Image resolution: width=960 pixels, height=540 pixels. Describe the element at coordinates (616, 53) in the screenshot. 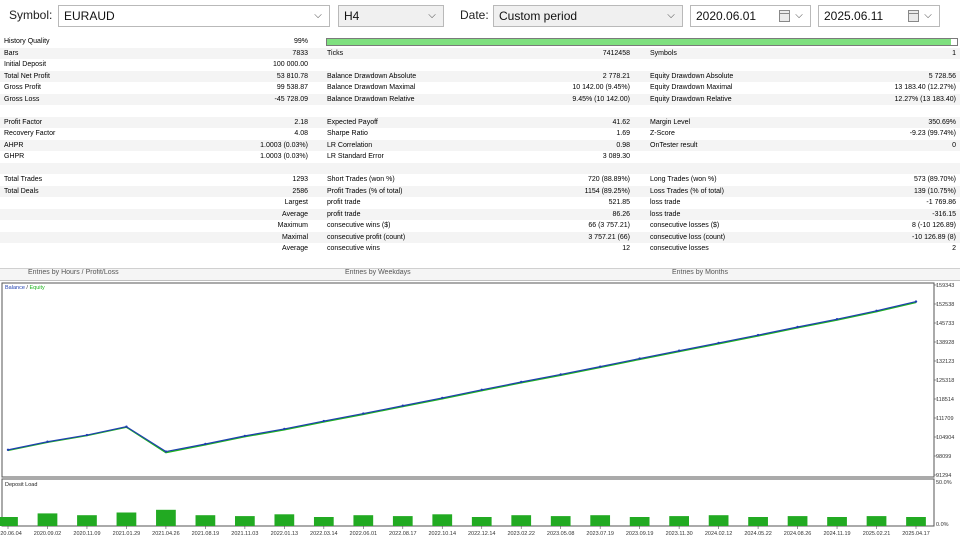

I see `stat-value: 7412458` at that location.